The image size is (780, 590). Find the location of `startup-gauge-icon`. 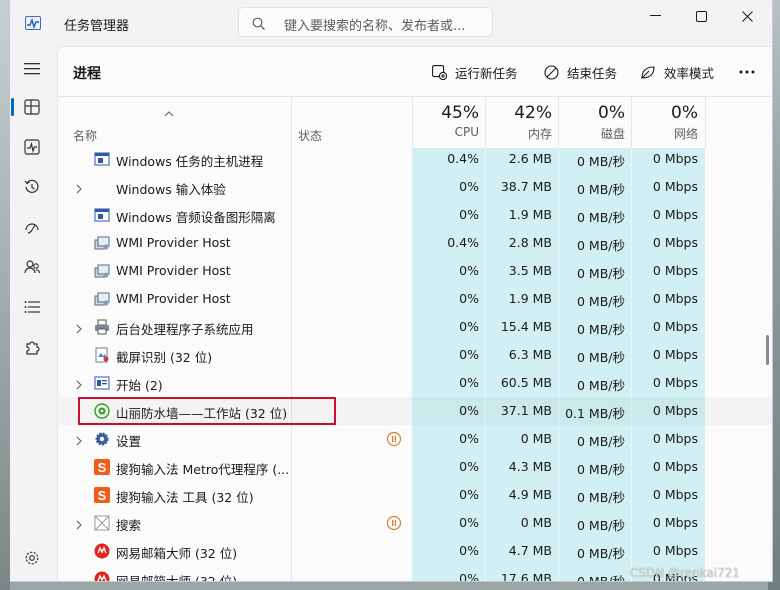

startup-gauge-icon is located at coordinates (32, 228).